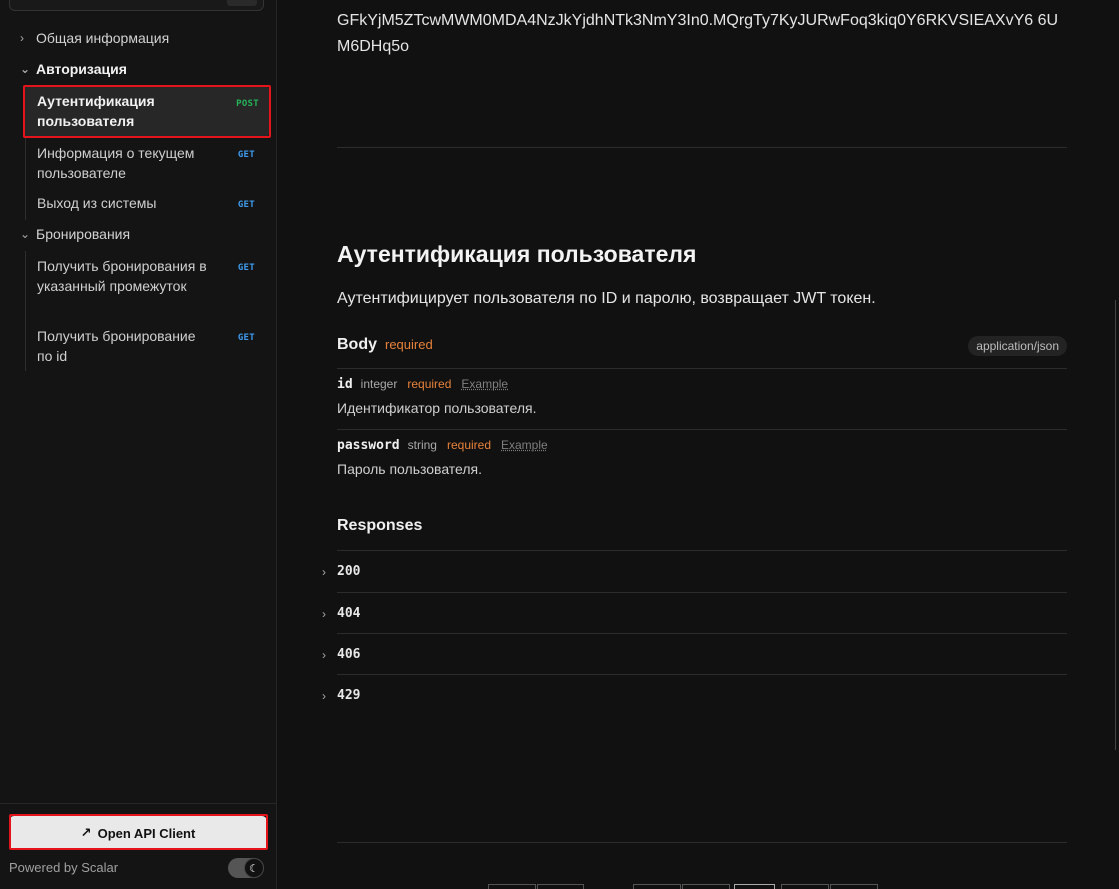 The width and height of the screenshot is (1119, 889). I want to click on request-body-header: Body required, so click(385, 345).